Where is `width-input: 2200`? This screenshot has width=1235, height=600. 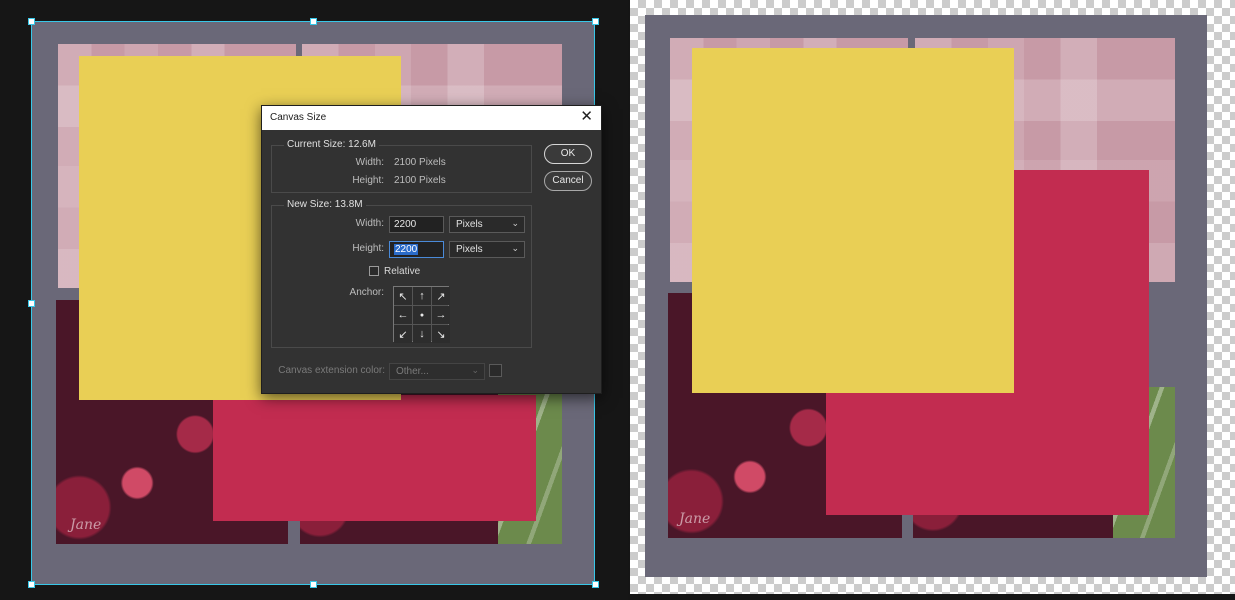
width-input: 2200 is located at coordinates (416, 224).